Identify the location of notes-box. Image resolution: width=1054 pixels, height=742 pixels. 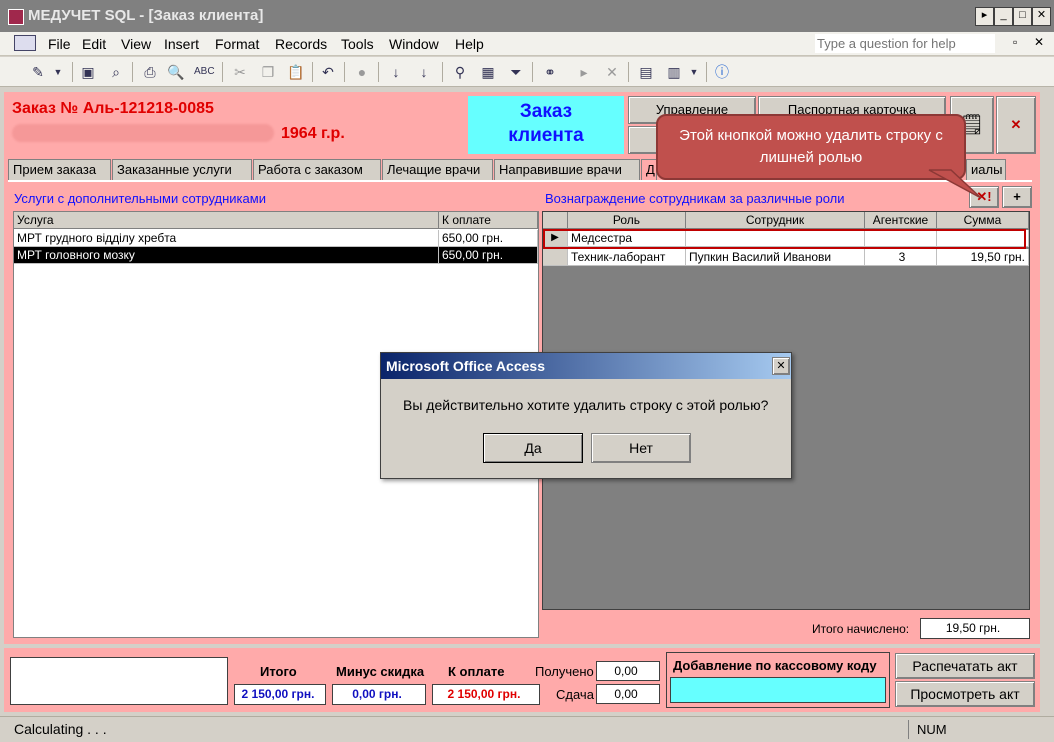
(119, 681).